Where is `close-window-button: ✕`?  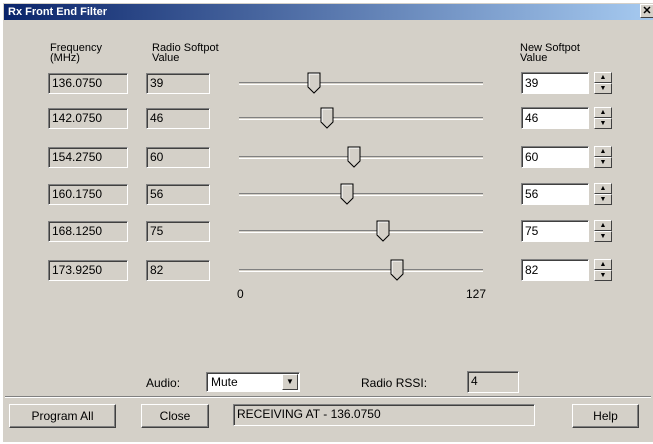
close-window-button: ✕ is located at coordinates (646, 11).